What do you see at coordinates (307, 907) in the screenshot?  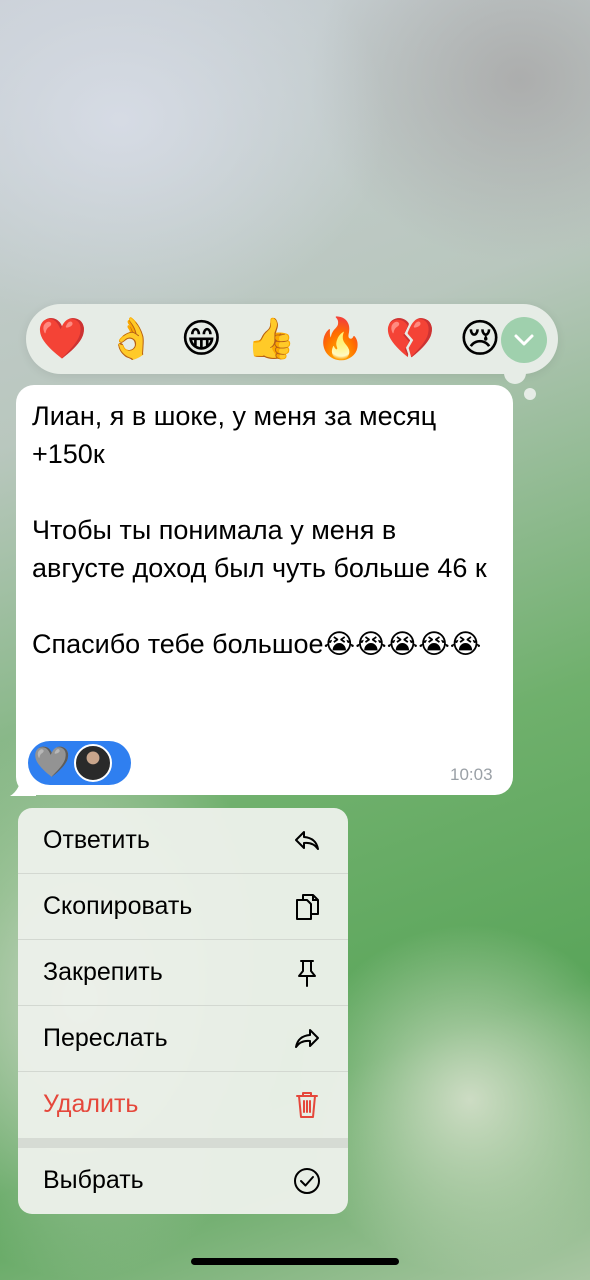 I see `copy-icon` at bounding box center [307, 907].